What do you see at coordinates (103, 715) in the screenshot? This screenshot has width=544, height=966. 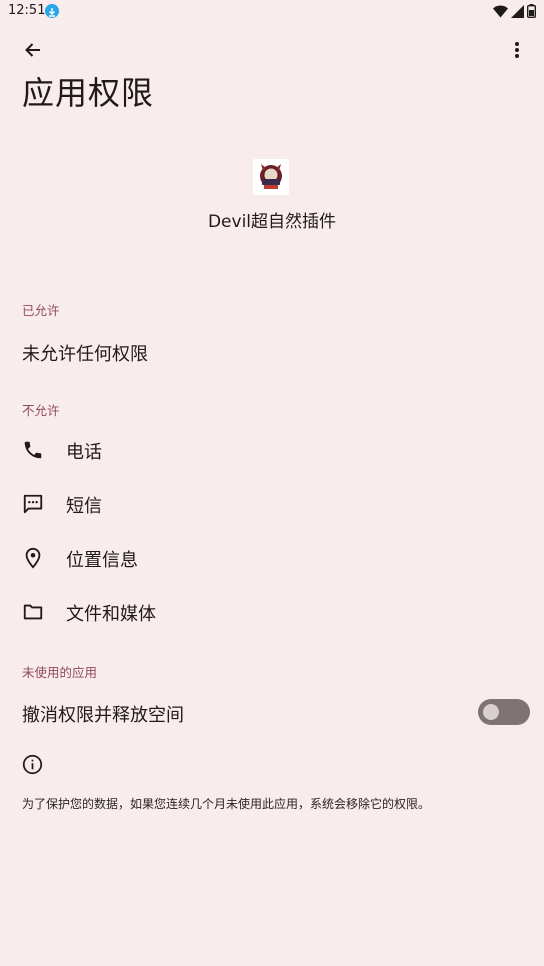 I see `remove-permissions-label: 撤消权限并释放空间` at bounding box center [103, 715].